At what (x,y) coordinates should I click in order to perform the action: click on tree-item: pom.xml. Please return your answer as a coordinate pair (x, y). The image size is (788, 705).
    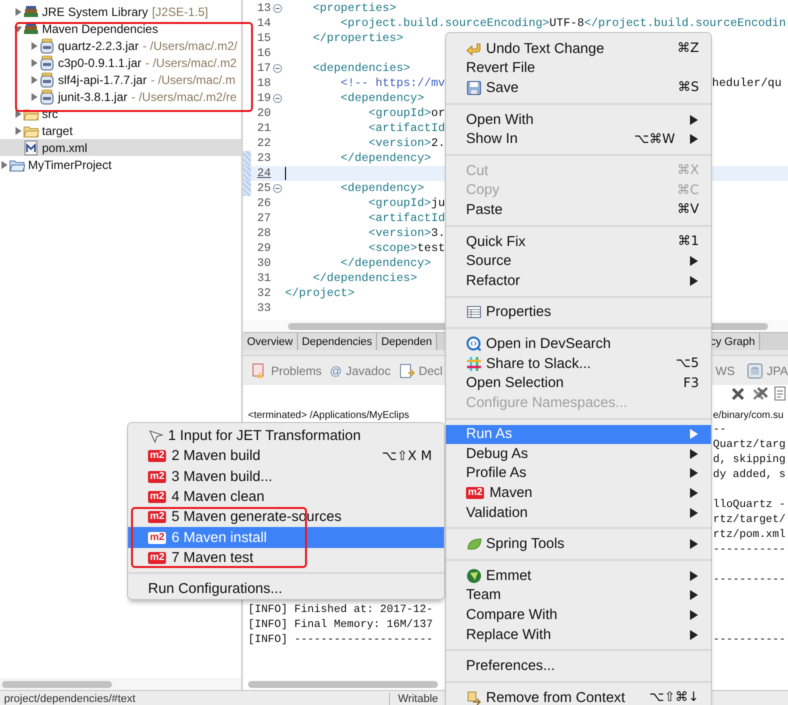
    Looking at the image, I should click on (120, 147).